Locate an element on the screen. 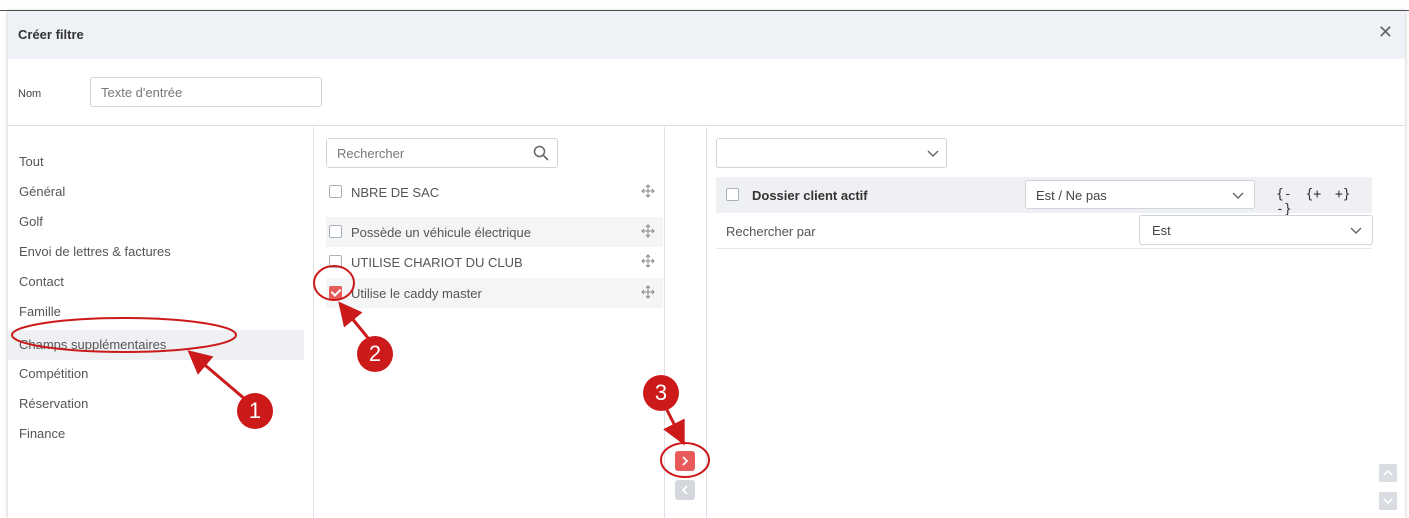 The image size is (1409, 518). annotation-badge-2: 2 is located at coordinates (375, 354).